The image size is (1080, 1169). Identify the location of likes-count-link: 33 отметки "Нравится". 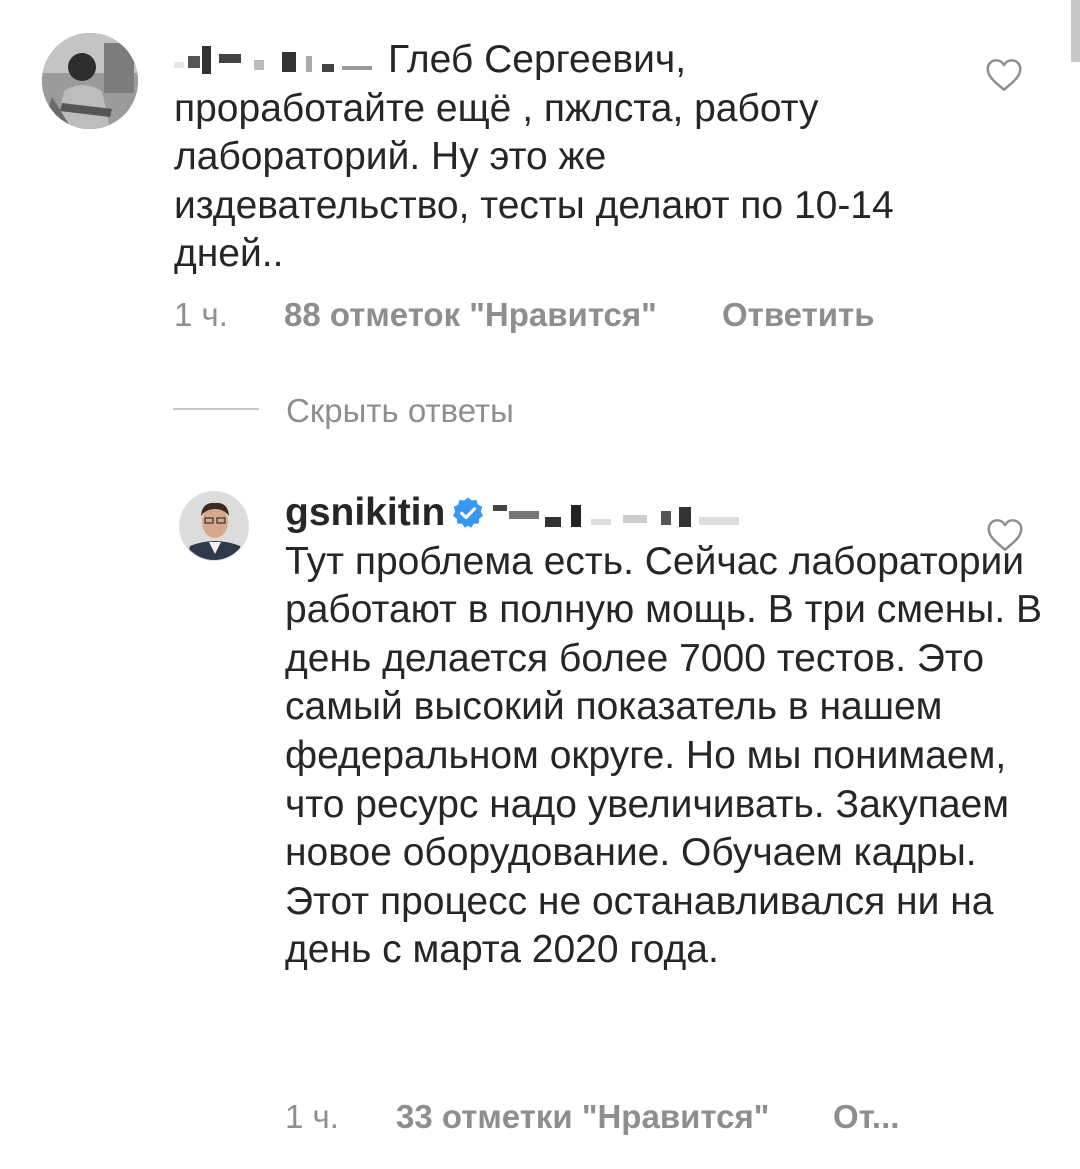
(582, 1117).